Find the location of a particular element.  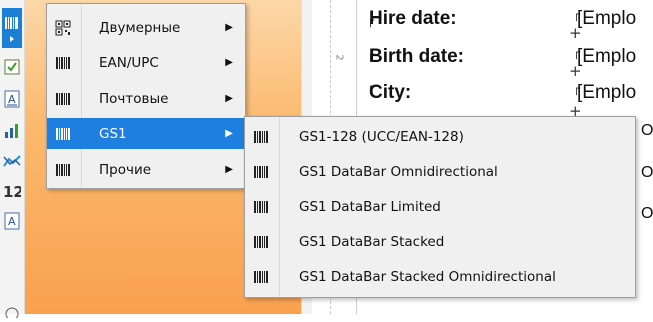

field-value-hire-date: [Emplo is located at coordinates (606, 19).